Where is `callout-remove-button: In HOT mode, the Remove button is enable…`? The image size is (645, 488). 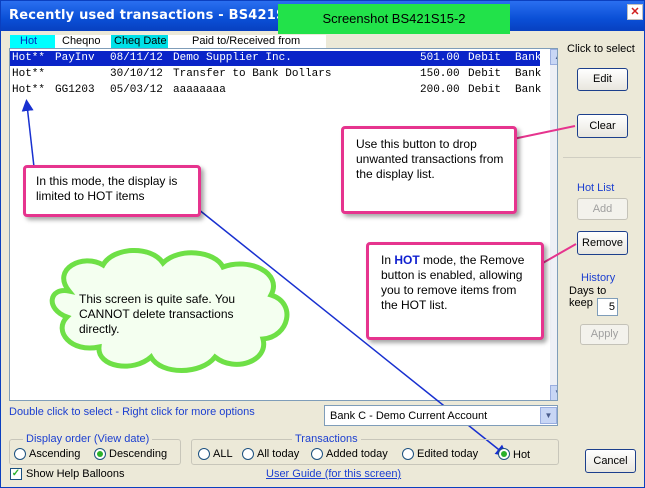
callout-remove-button: In HOT mode, the Remove button is enable… is located at coordinates (455, 291).